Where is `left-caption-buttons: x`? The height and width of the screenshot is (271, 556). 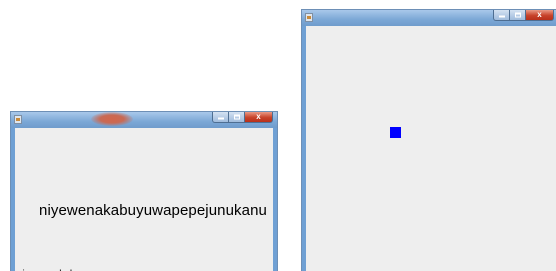 left-caption-buttons: x is located at coordinates (242, 117).